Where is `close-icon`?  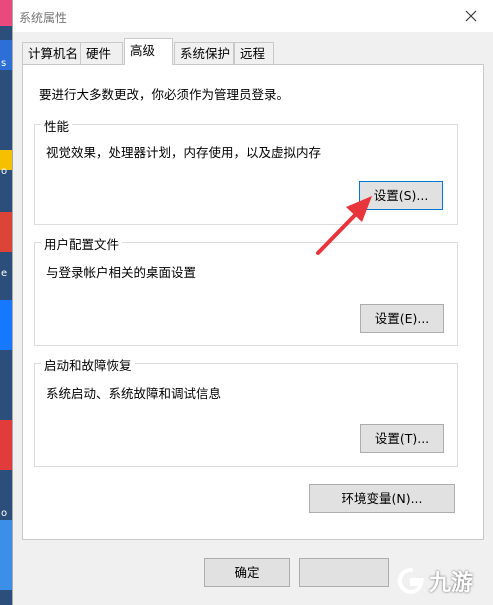 close-icon is located at coordinates (471, 16).